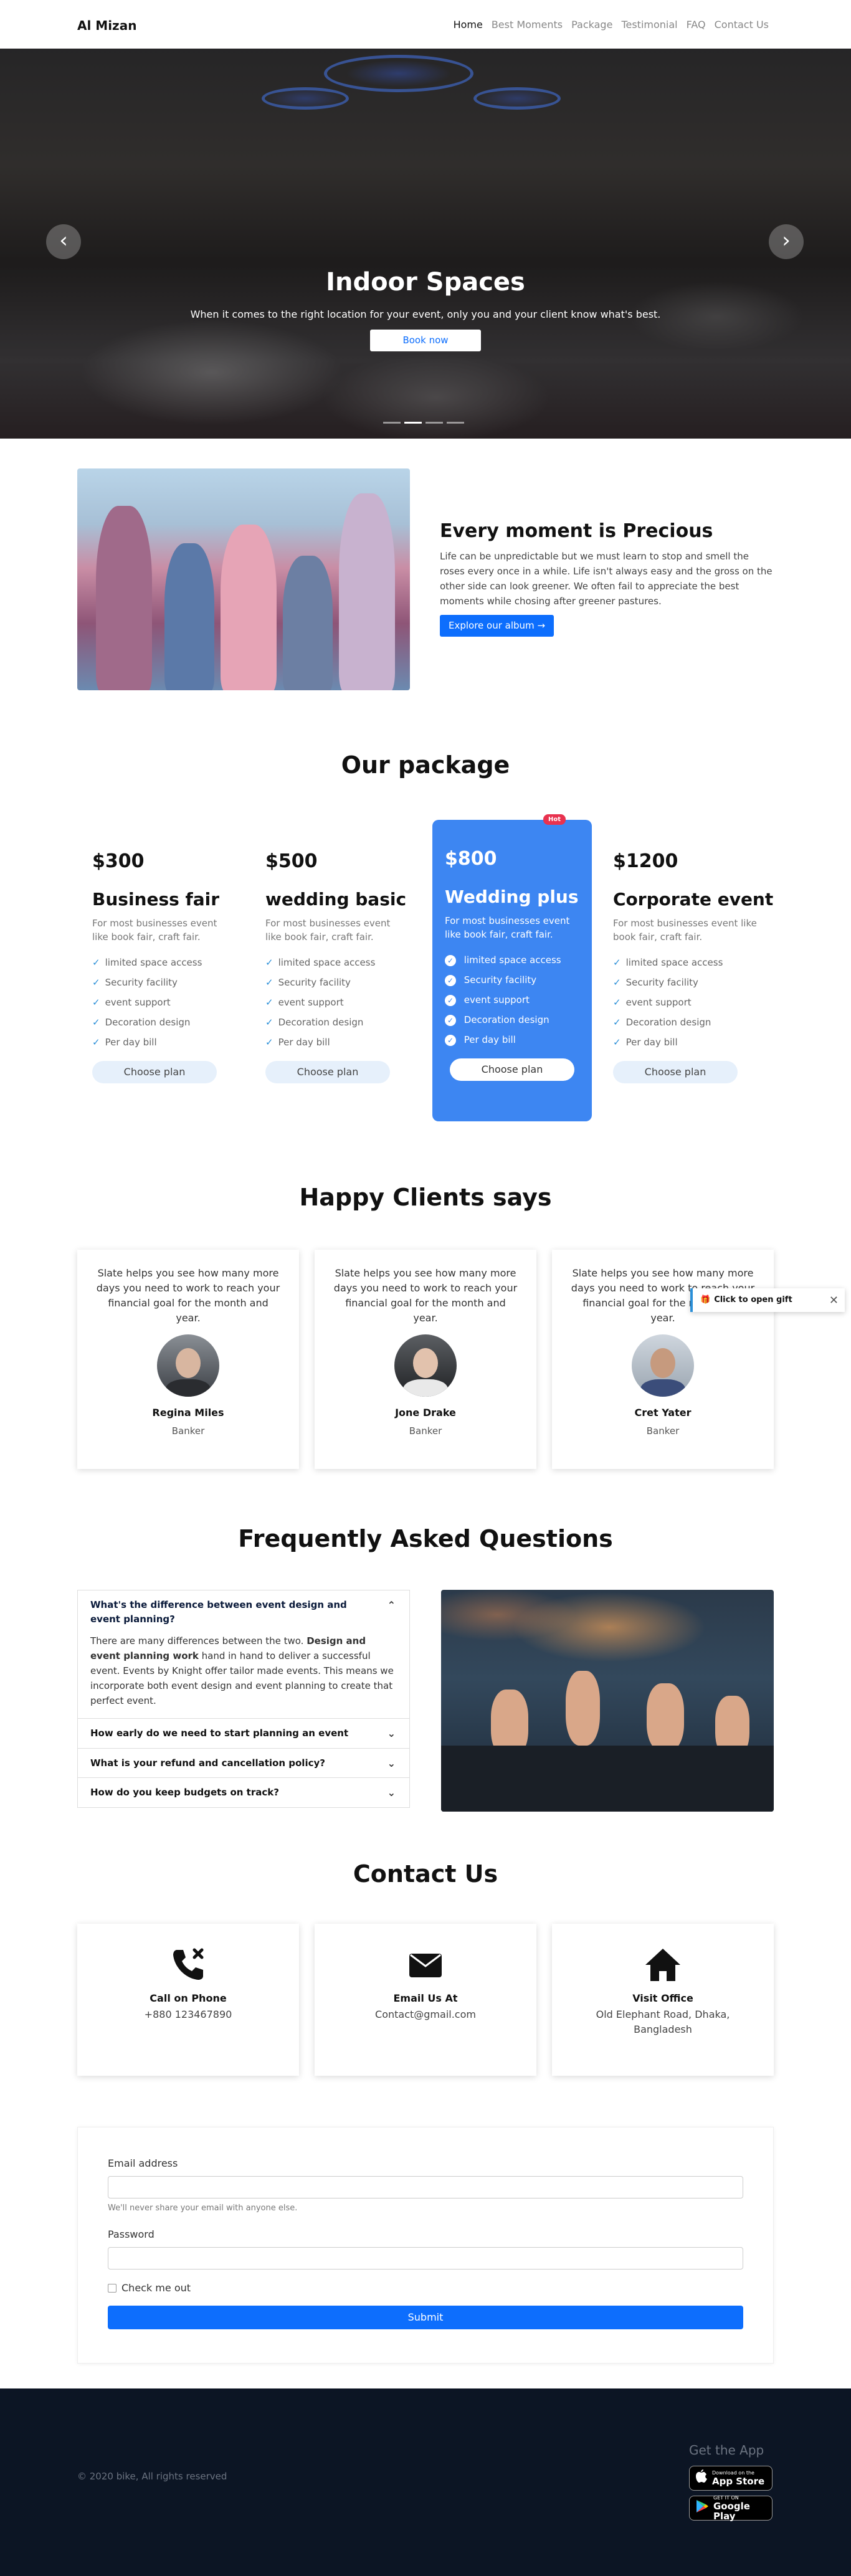 The image size is (851, 2576). I want to click on brand-logo: Al Mizan, so click(106, 25).